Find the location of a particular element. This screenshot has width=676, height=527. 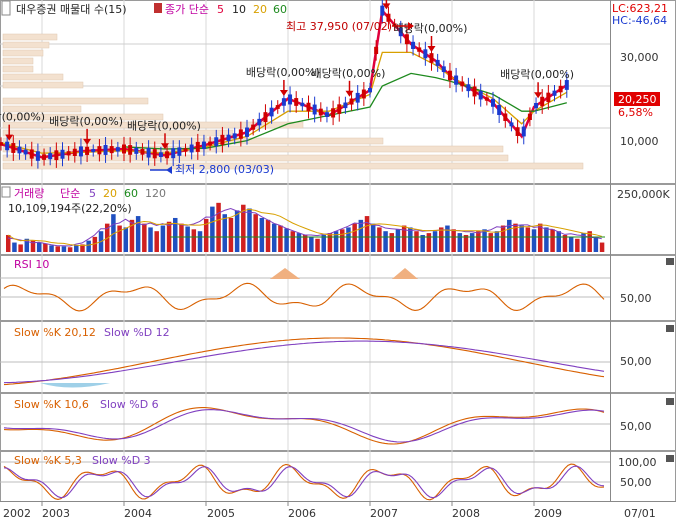

high-annotation: 최고 37,950 (07/02) is located at coordinates (339, 26).